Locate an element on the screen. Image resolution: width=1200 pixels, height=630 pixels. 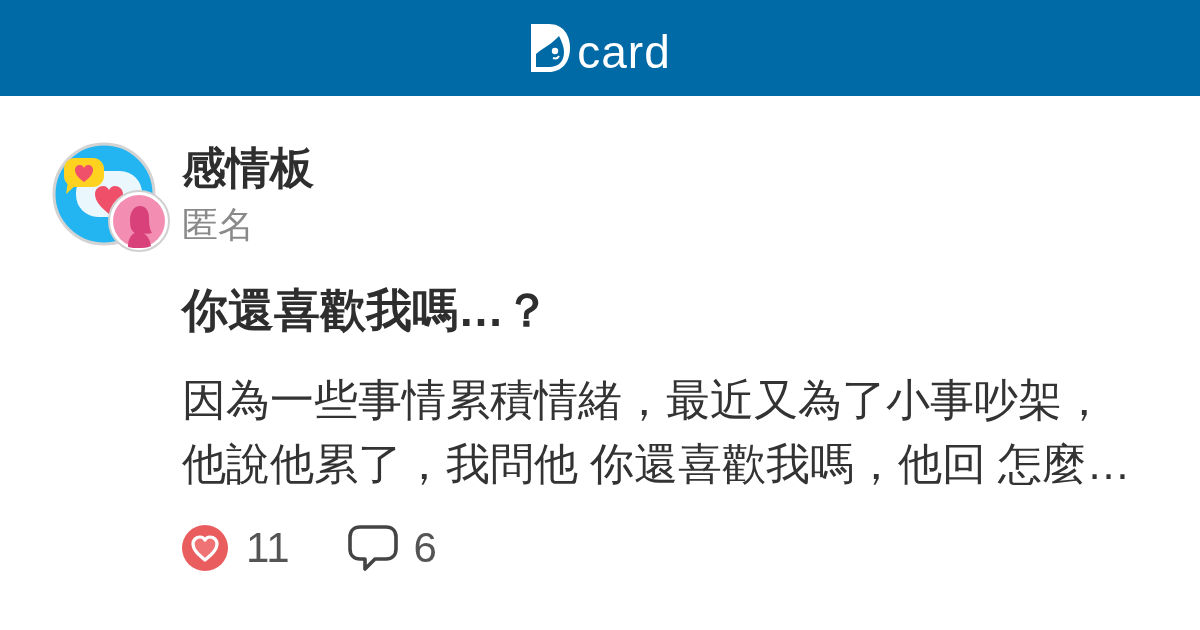
comment-count: 6 is located at coordinates (425, 548).